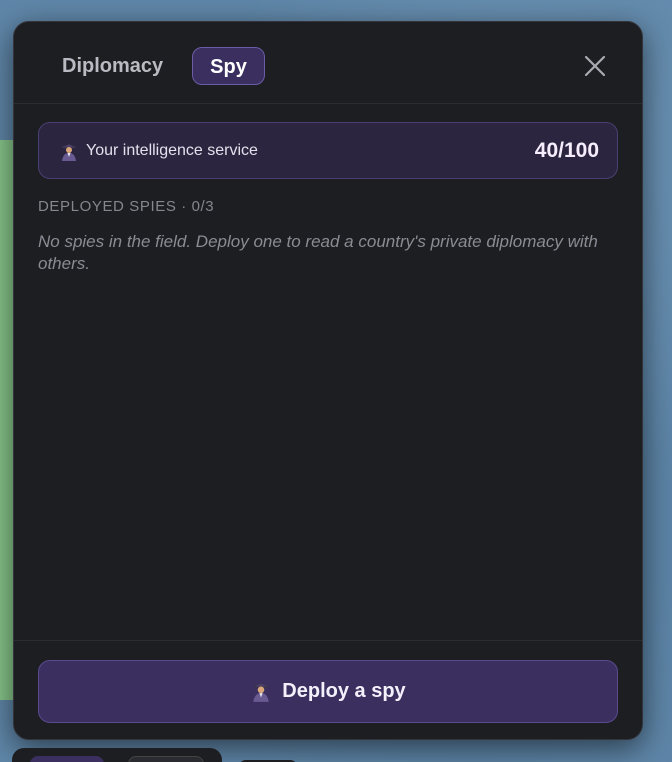 This screenshot has width=672, height=762. Describe the element at coordinates (228, 66) in the screenshot. I see `tab-spy: Spy` at that location.